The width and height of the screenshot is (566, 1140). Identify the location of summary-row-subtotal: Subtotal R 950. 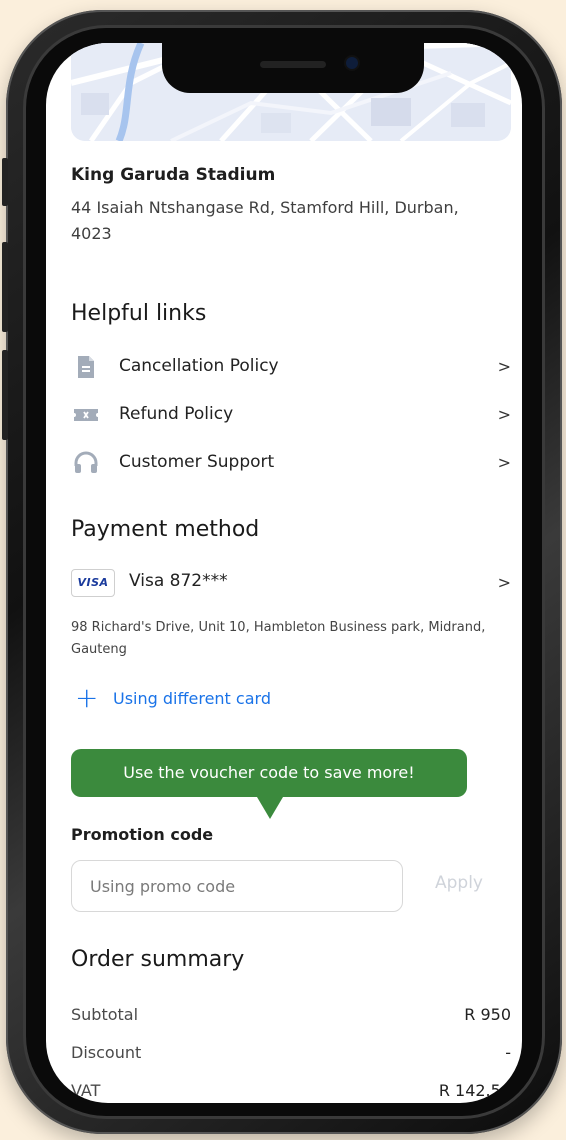
(291, 1019).